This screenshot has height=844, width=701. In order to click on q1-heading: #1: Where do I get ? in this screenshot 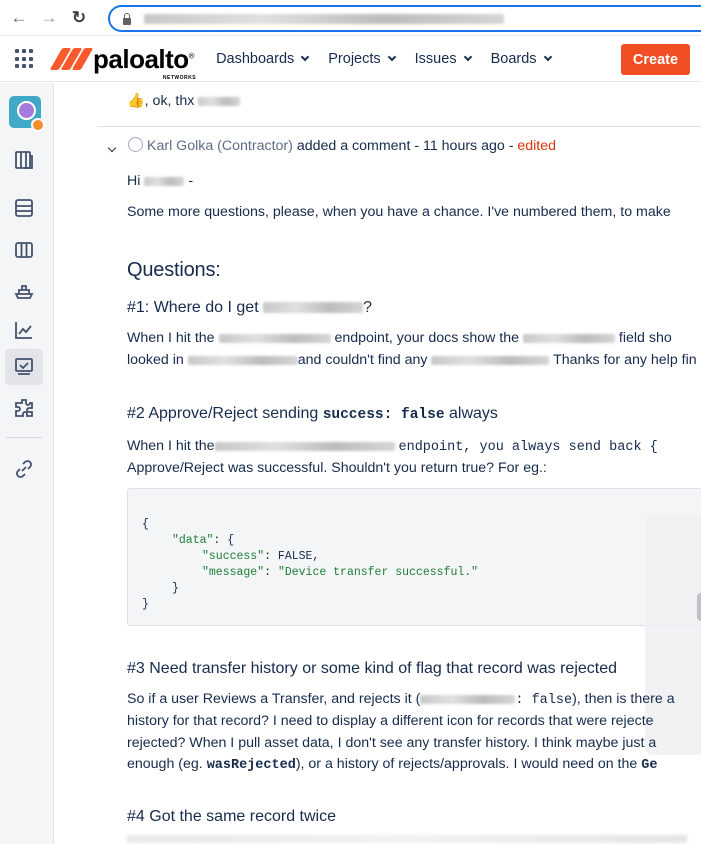, I will do `click(249, 307)`.